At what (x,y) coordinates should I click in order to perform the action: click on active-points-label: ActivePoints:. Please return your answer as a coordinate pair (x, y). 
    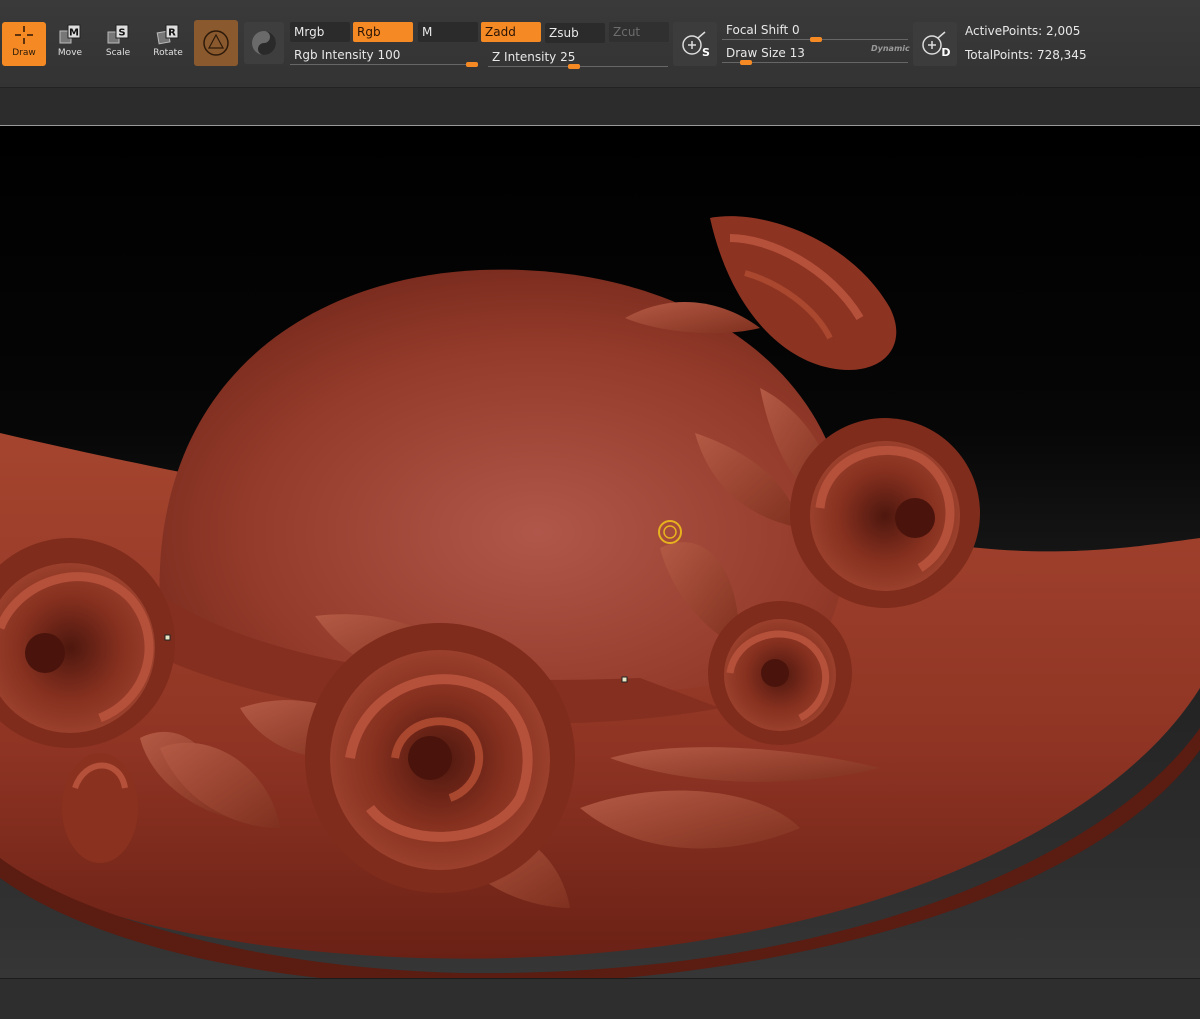
    Looking at the image, I should click on (1004, 31).